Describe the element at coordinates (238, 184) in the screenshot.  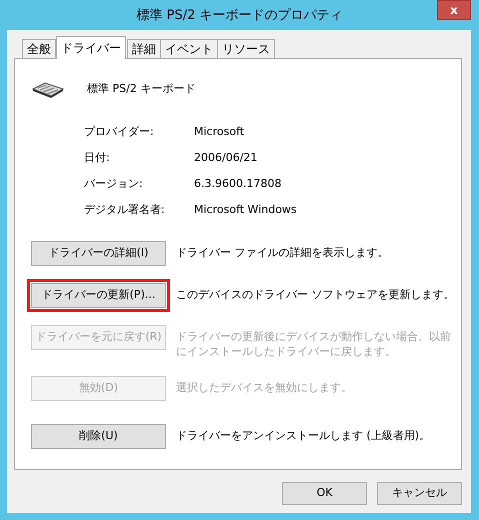
I see `property-value: 6.3.9600.17808` at that location.